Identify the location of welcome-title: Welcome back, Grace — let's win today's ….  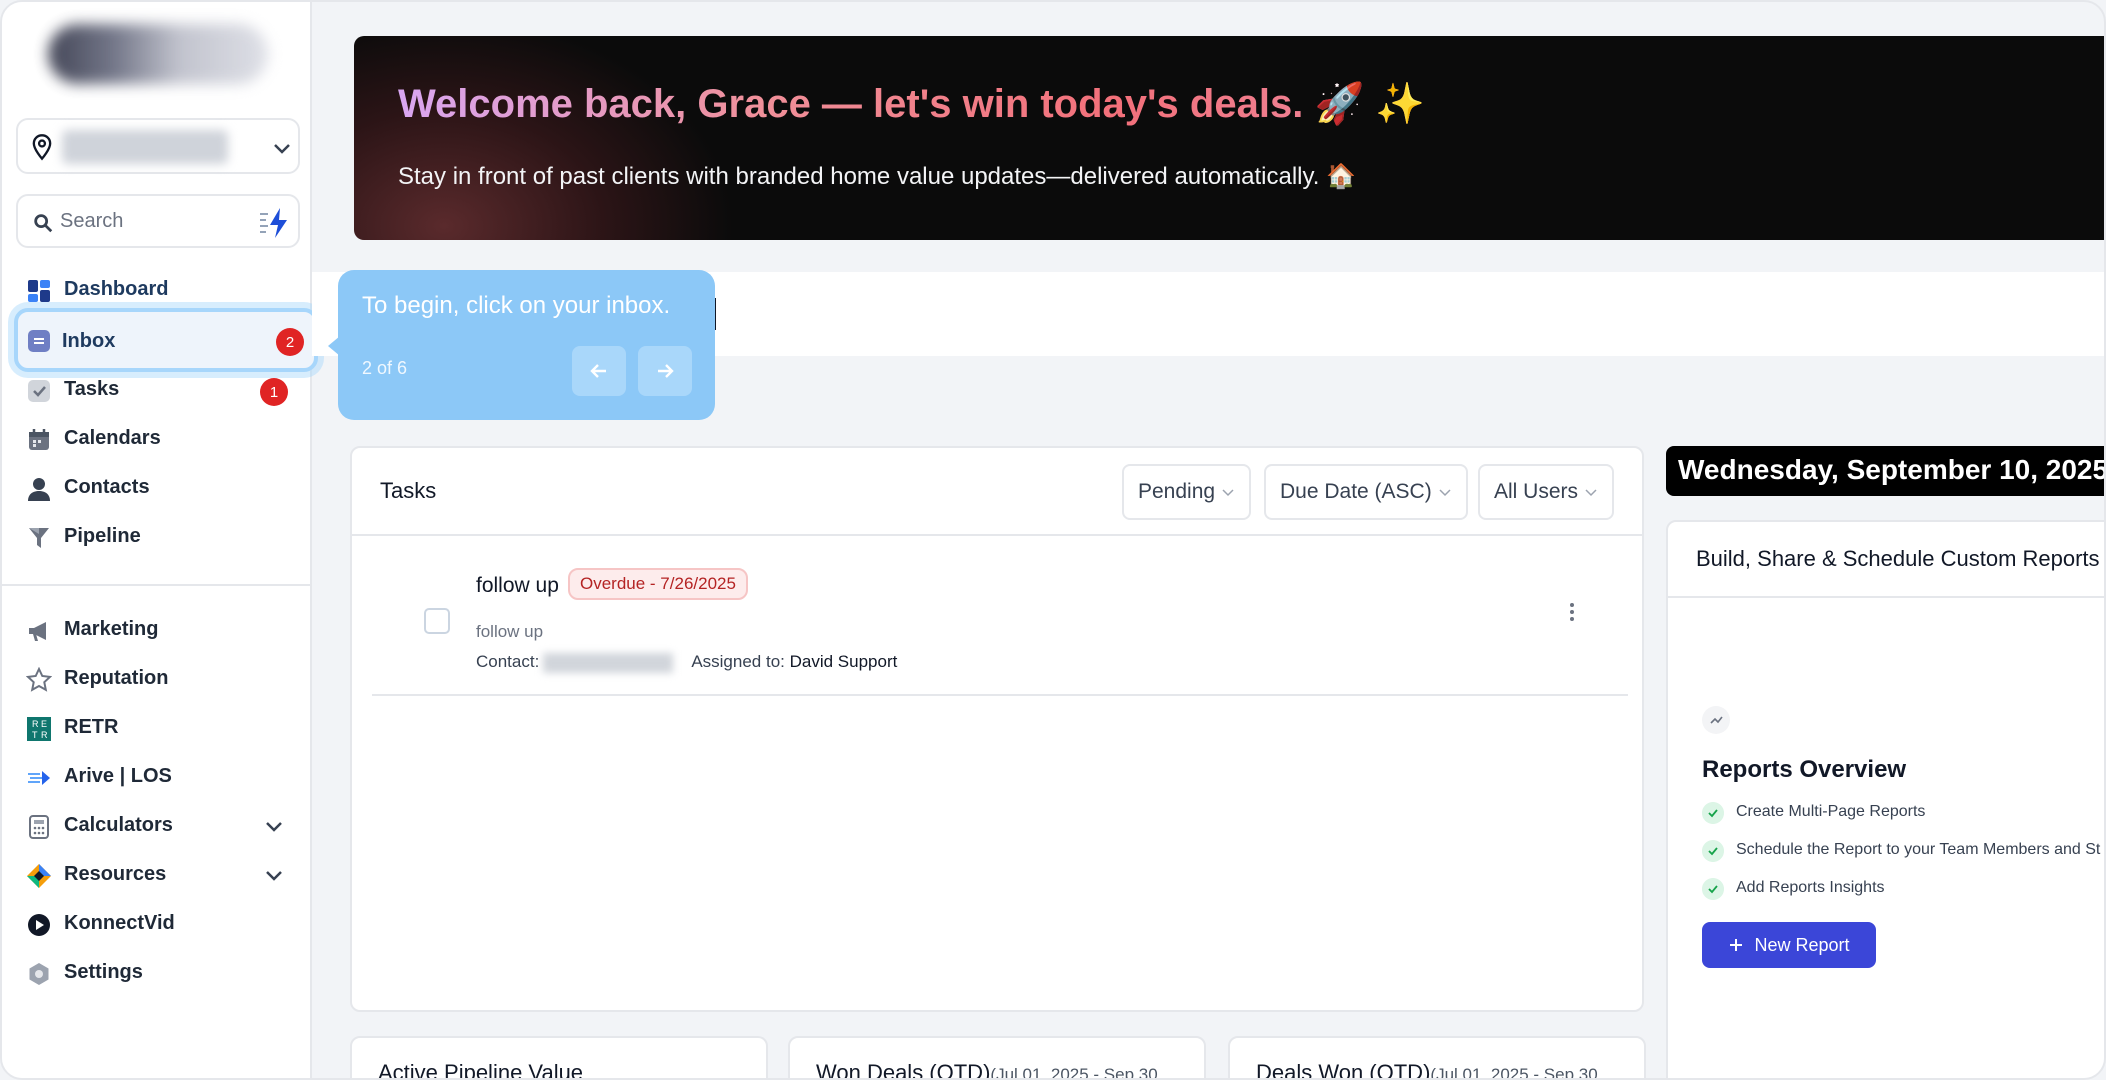
(911, 103).